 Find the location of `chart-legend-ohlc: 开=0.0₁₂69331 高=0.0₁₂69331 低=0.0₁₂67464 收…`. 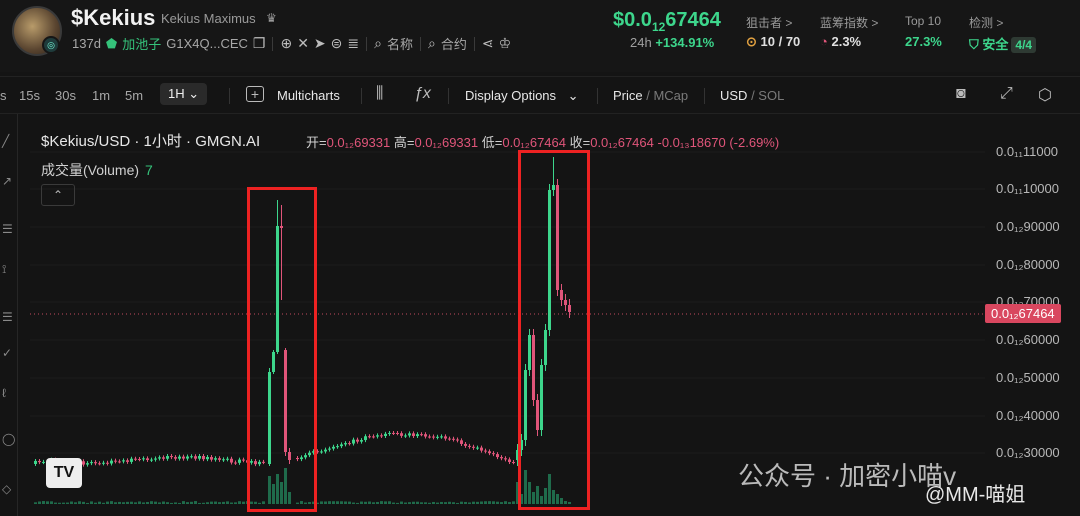

chart-legend-ohlc: 开=0.0₁₂69331 高=0.0₁₂69331 低=0.0₁₂67464 收… is located at coordinates (542, 141).